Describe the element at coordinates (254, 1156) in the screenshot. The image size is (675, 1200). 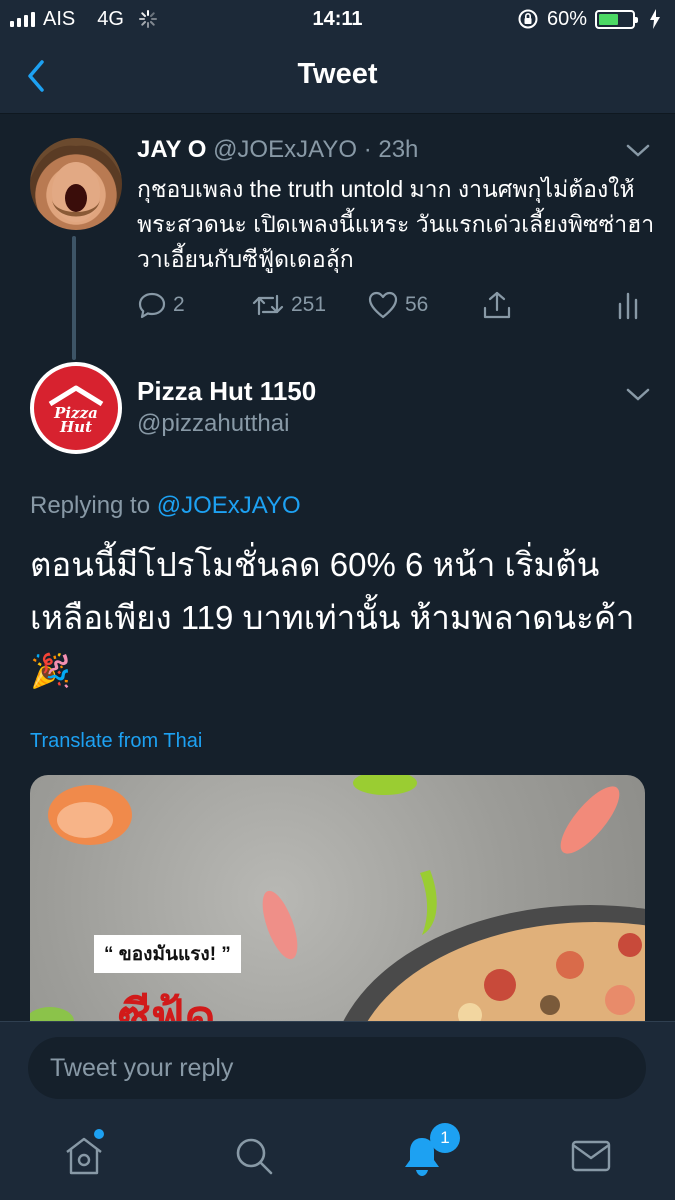
I see `search-icon` at that location.